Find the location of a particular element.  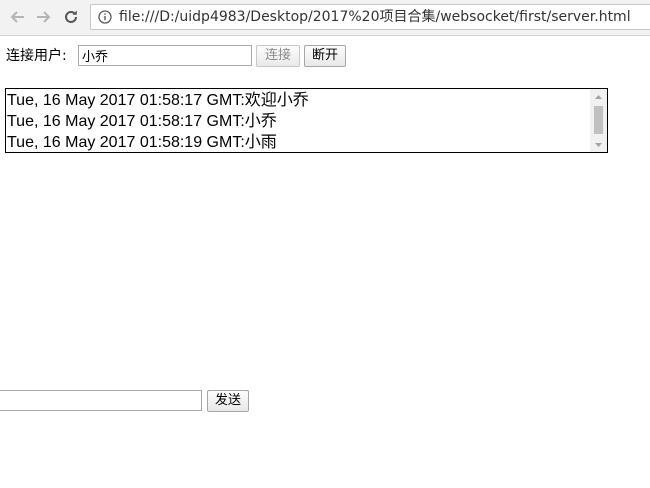

arrow-left-icon is located at coordinates (17, 17).